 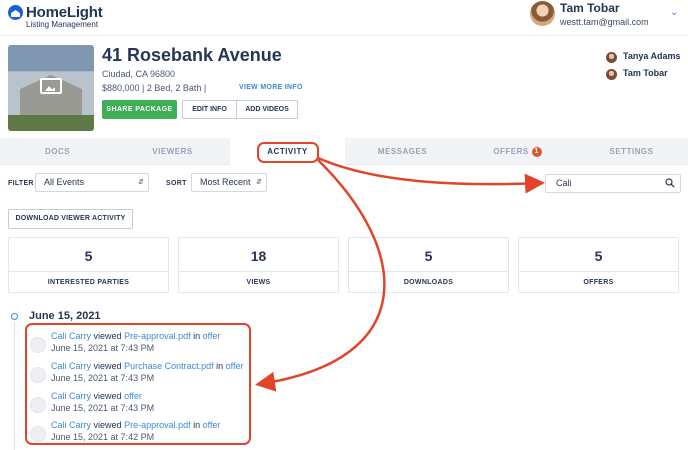 I want to click on edit-info-button: EDIT INFO, so click(x=209, y=109).